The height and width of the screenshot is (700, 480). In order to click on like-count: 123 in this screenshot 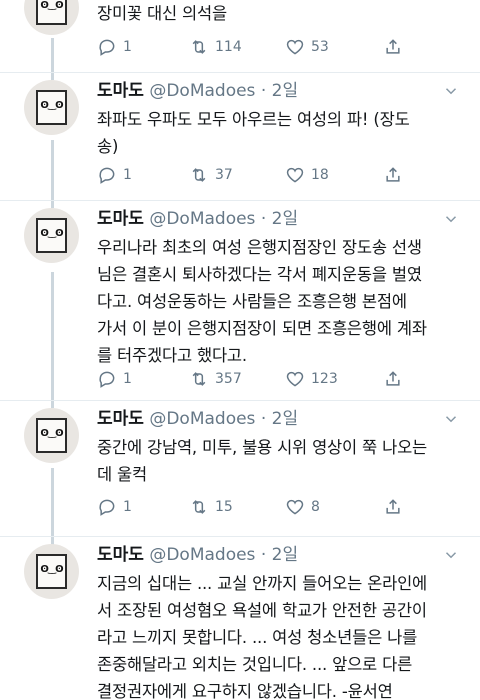, I will do `click(324, 379)`.